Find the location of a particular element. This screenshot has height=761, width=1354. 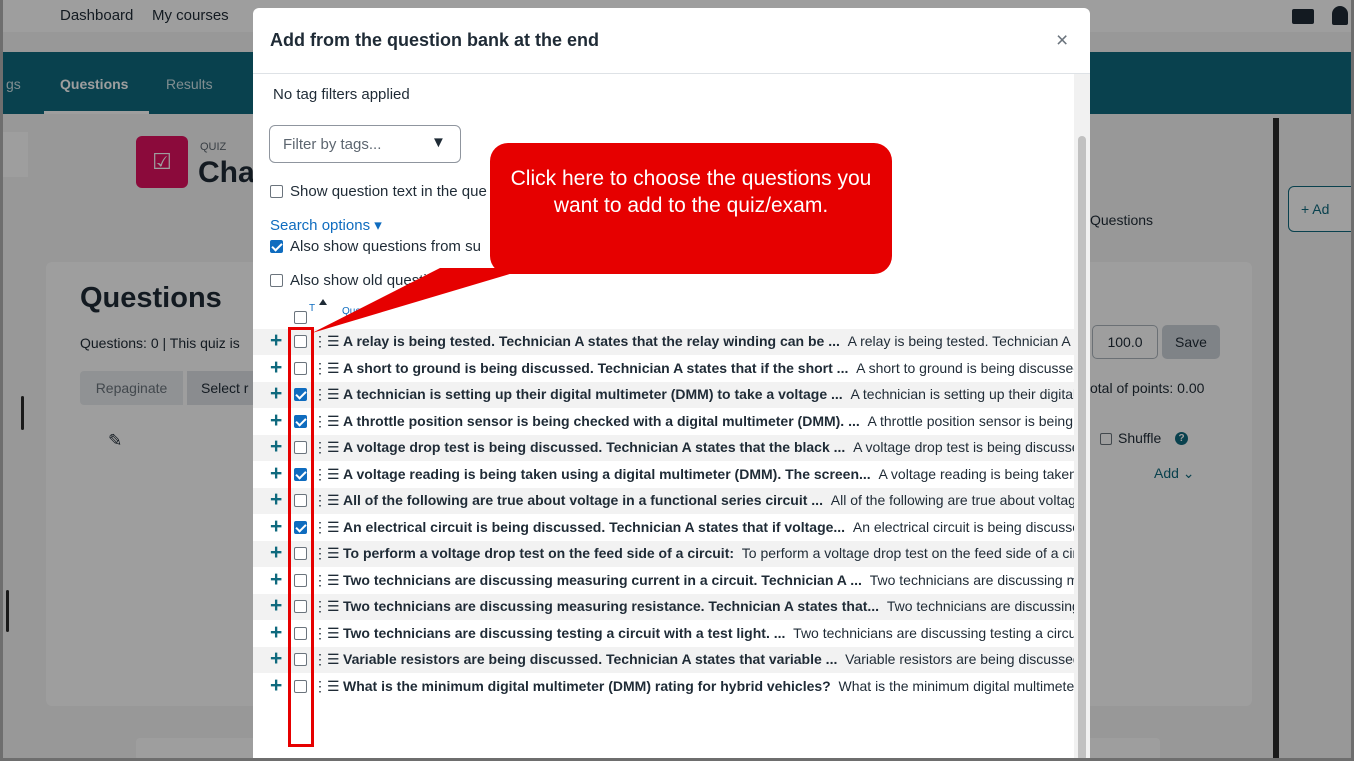

frame-left is located at coordinates (1, 380).